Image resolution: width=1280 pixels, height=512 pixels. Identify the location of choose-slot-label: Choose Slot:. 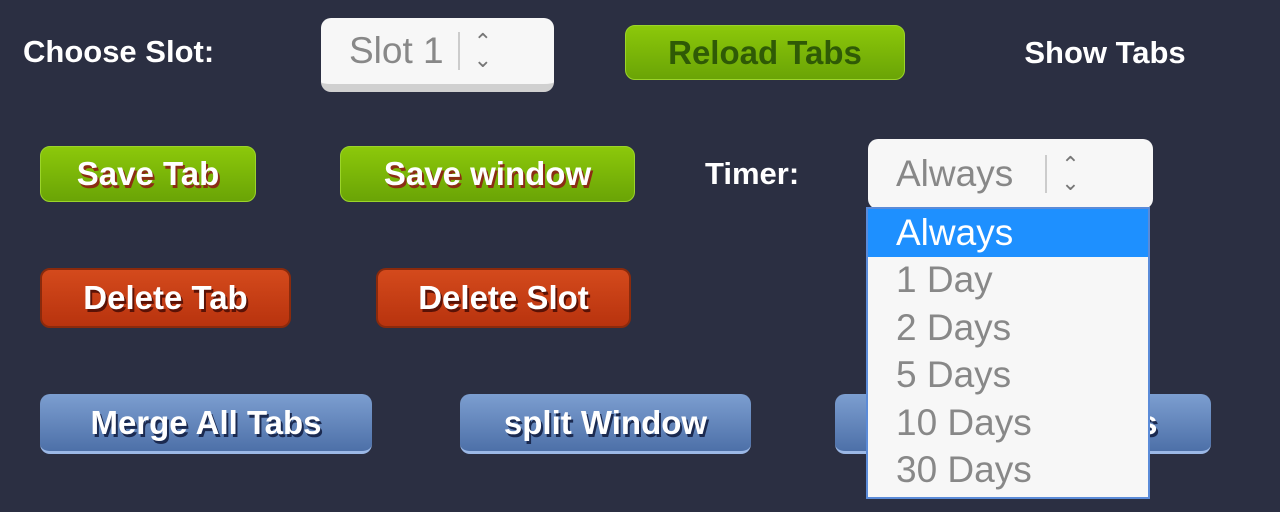
(119, 51).